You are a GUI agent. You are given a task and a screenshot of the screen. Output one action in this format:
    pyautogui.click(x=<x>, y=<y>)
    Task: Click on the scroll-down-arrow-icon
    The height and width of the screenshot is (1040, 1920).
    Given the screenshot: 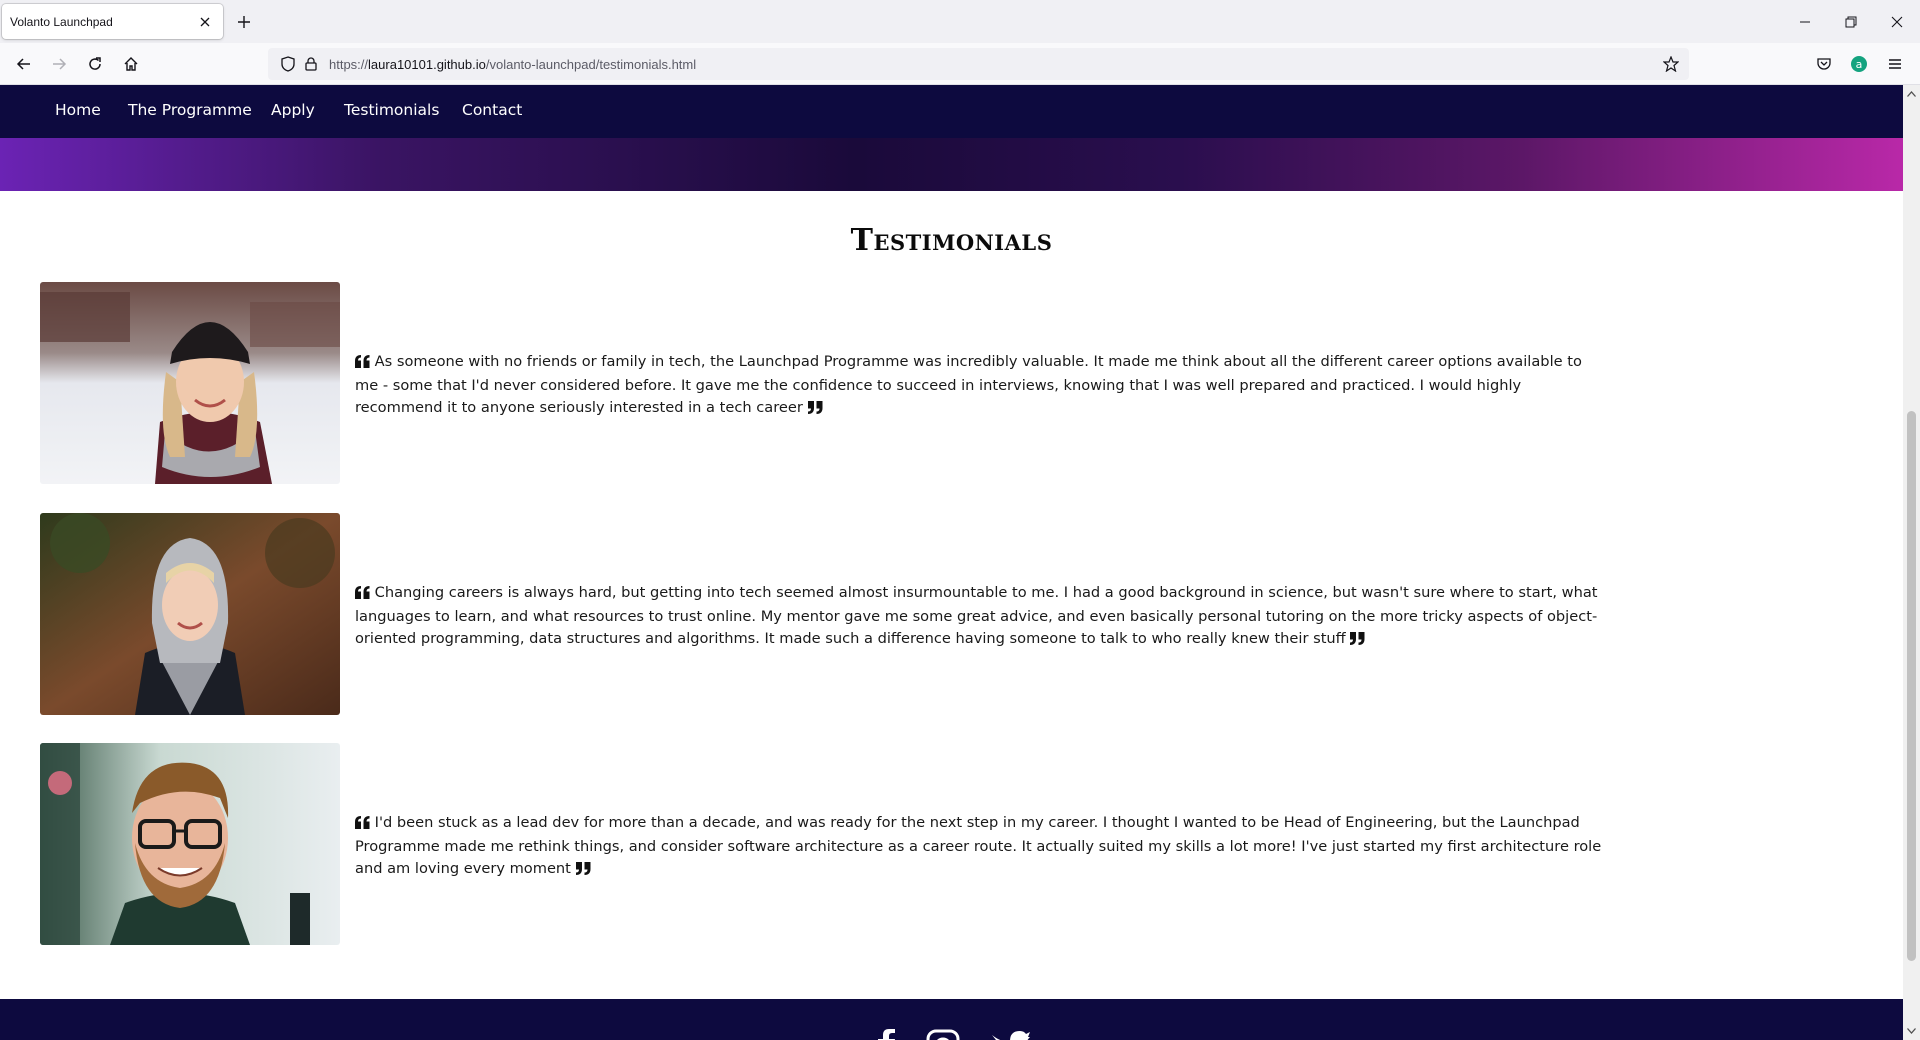 What is the action you would take?
    pyautogui.click(x=1911, y=1030)
    